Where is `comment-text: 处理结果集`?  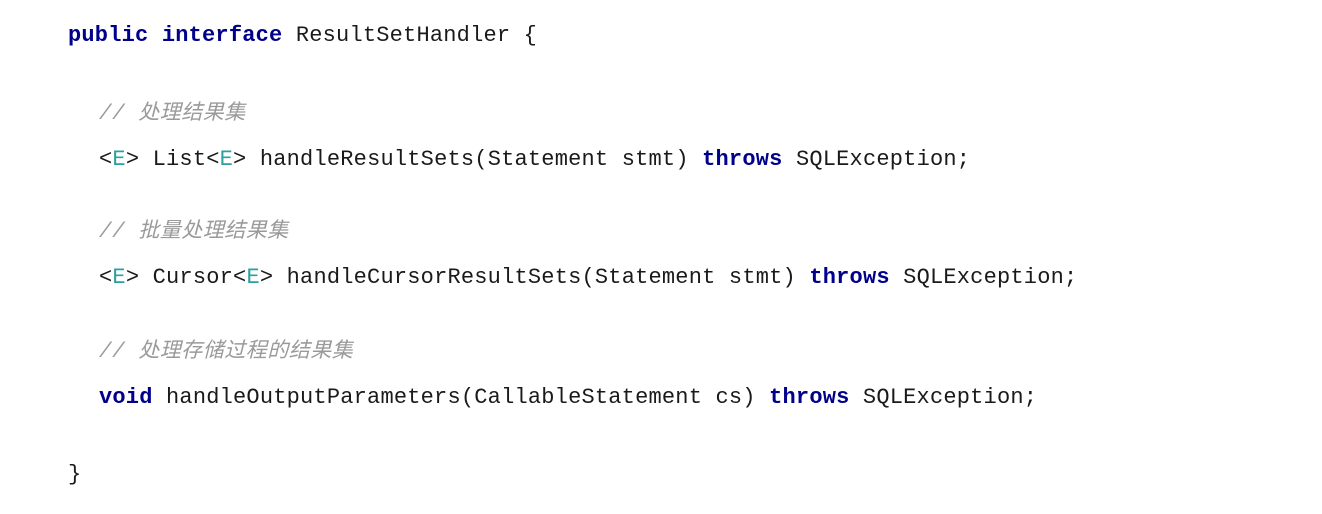 comment-text: 处理结果集 is located at coordinates (192, 112).